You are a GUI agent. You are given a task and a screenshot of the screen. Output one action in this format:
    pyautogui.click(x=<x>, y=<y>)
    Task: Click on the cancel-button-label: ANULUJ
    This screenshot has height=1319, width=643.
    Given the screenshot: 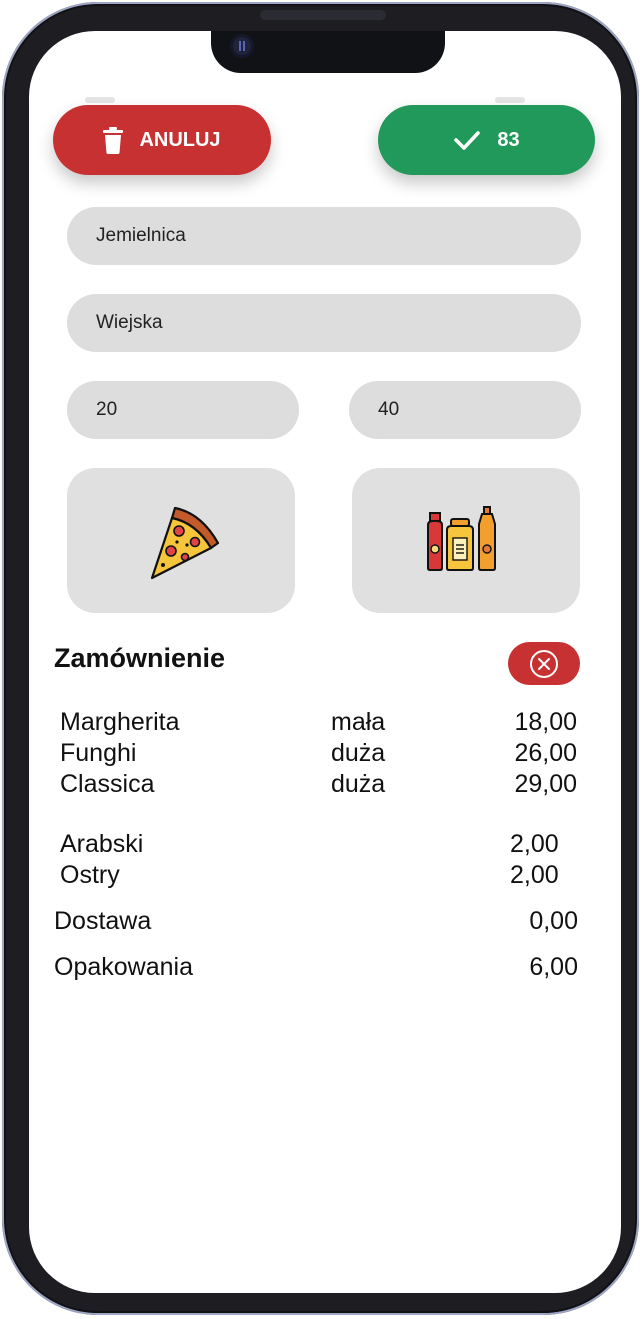 What is the action you would take?
    pyautogui.click(x=180, y=139)
    